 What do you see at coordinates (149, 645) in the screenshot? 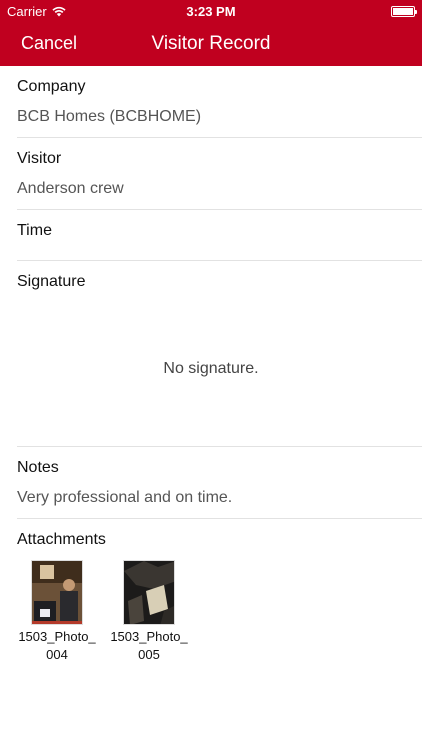
I see `attachment-name: 1503_Photo_005` at bounding box center [149, 645].